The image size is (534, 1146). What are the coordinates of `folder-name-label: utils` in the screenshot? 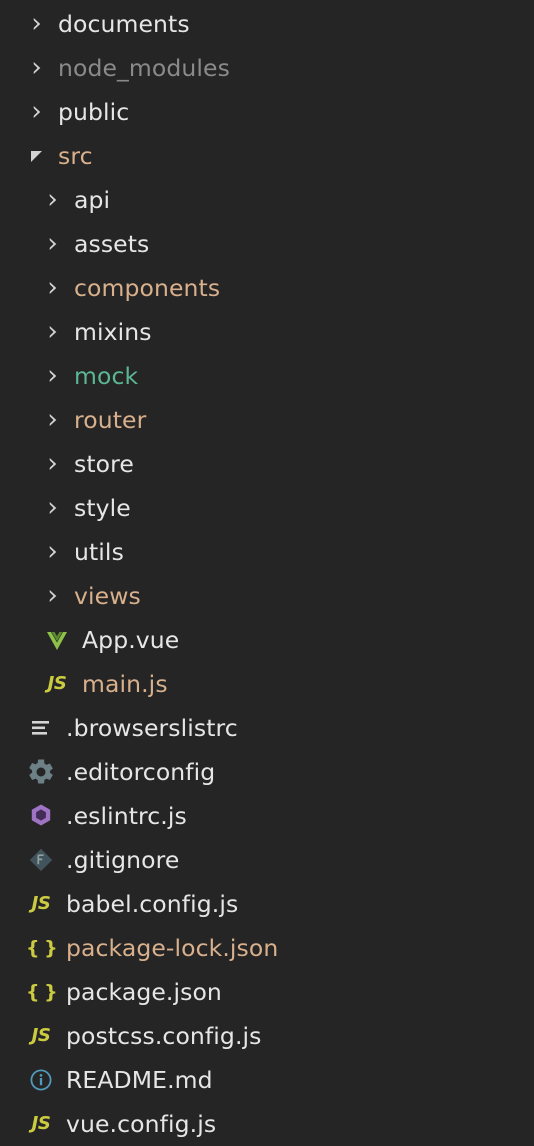 It's located at (99, 552).